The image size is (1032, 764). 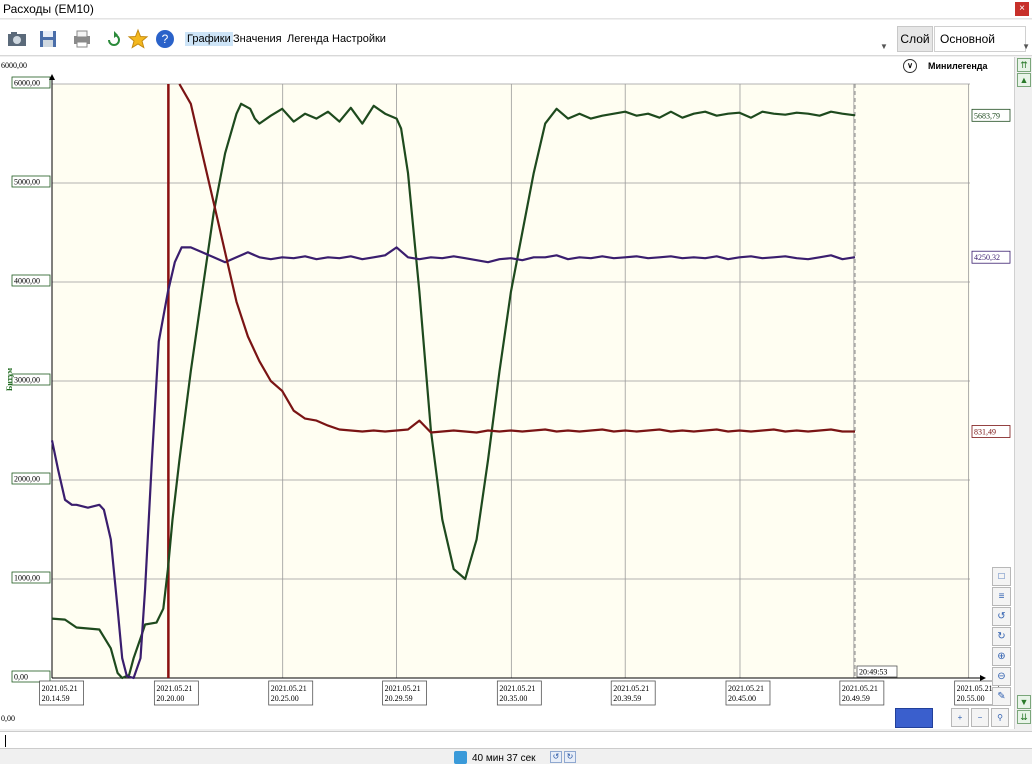 What do you see at coordinates (8, 718) in the screenshot?
I see `y-bottom-outer-label: 0,00` at bounding box center [8, 718].